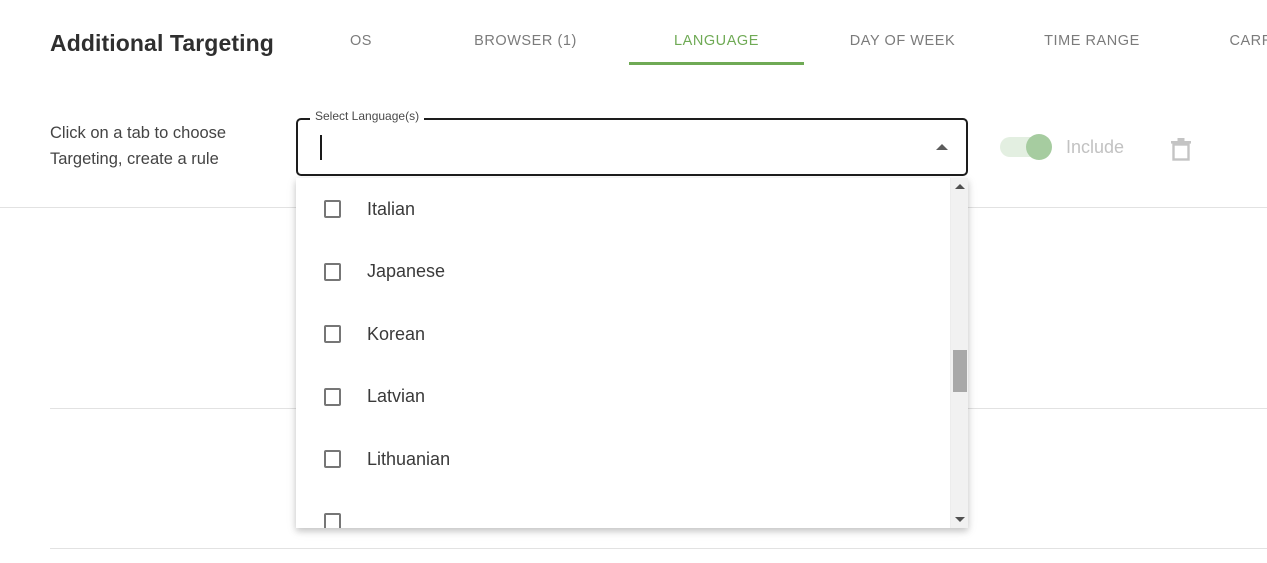 The image size is (1267, 563). Describe the element at coordinates (1039, 147) in the screenshot. I see `switch-thumb` at that location.